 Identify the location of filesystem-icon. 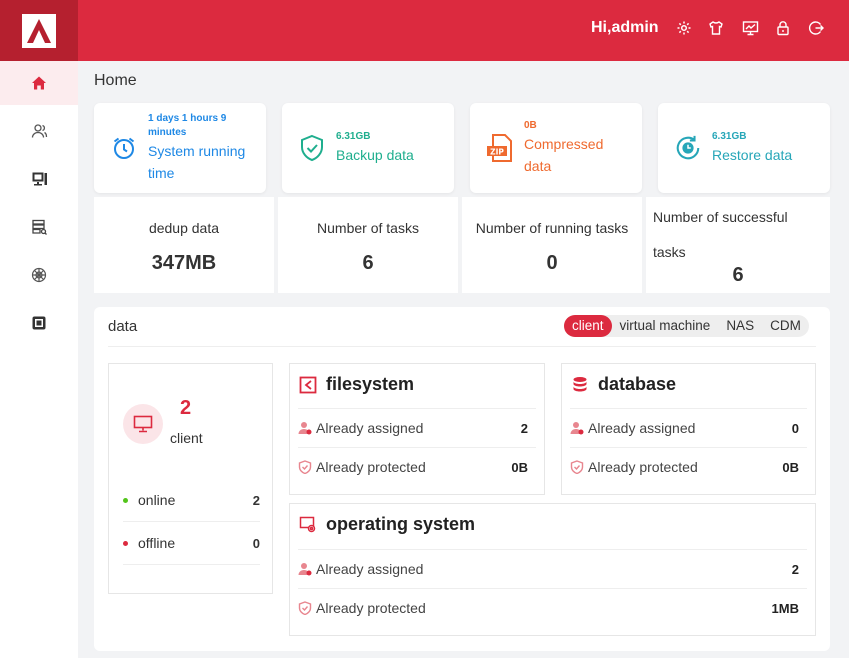
(308, 385).